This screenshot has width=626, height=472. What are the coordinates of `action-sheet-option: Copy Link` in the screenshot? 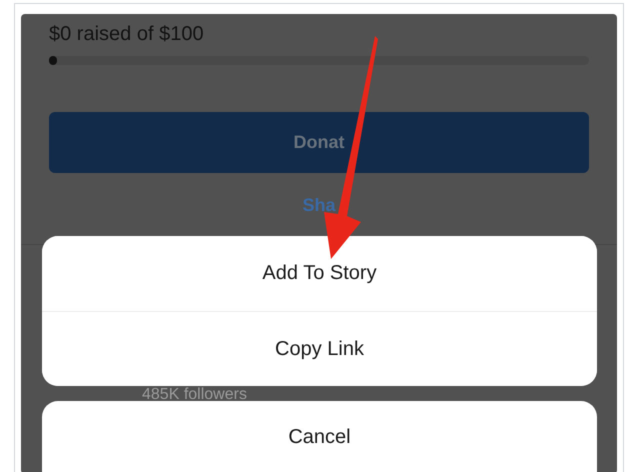 It's located at (319, 348).